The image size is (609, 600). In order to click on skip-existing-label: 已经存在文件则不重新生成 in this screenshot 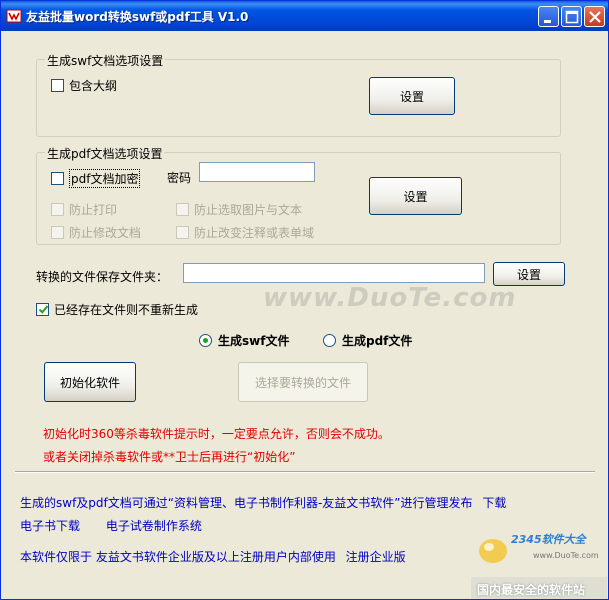, I will do `click(126, 310)`.